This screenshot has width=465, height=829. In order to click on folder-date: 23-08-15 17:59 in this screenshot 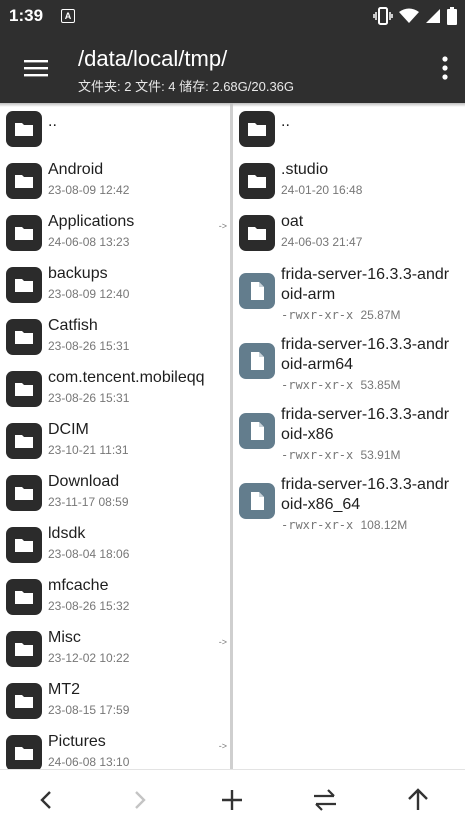, I will do `click(89, 710)`.